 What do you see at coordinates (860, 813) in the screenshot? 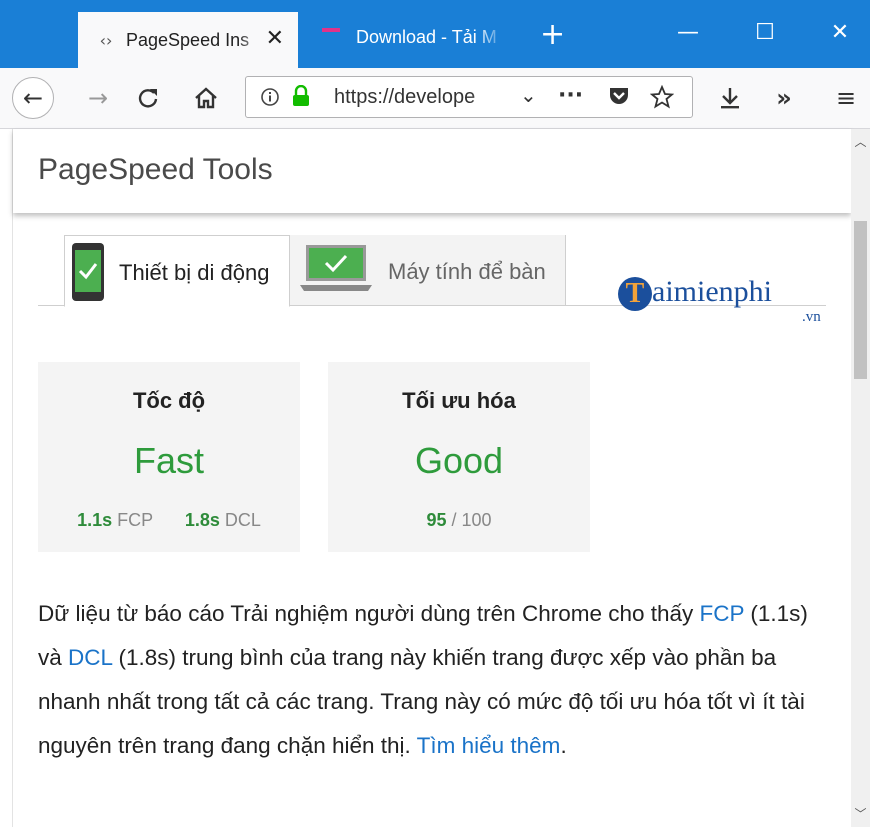
I see `scroll-down-icon: ﹀` at bounding box center [860, 813].